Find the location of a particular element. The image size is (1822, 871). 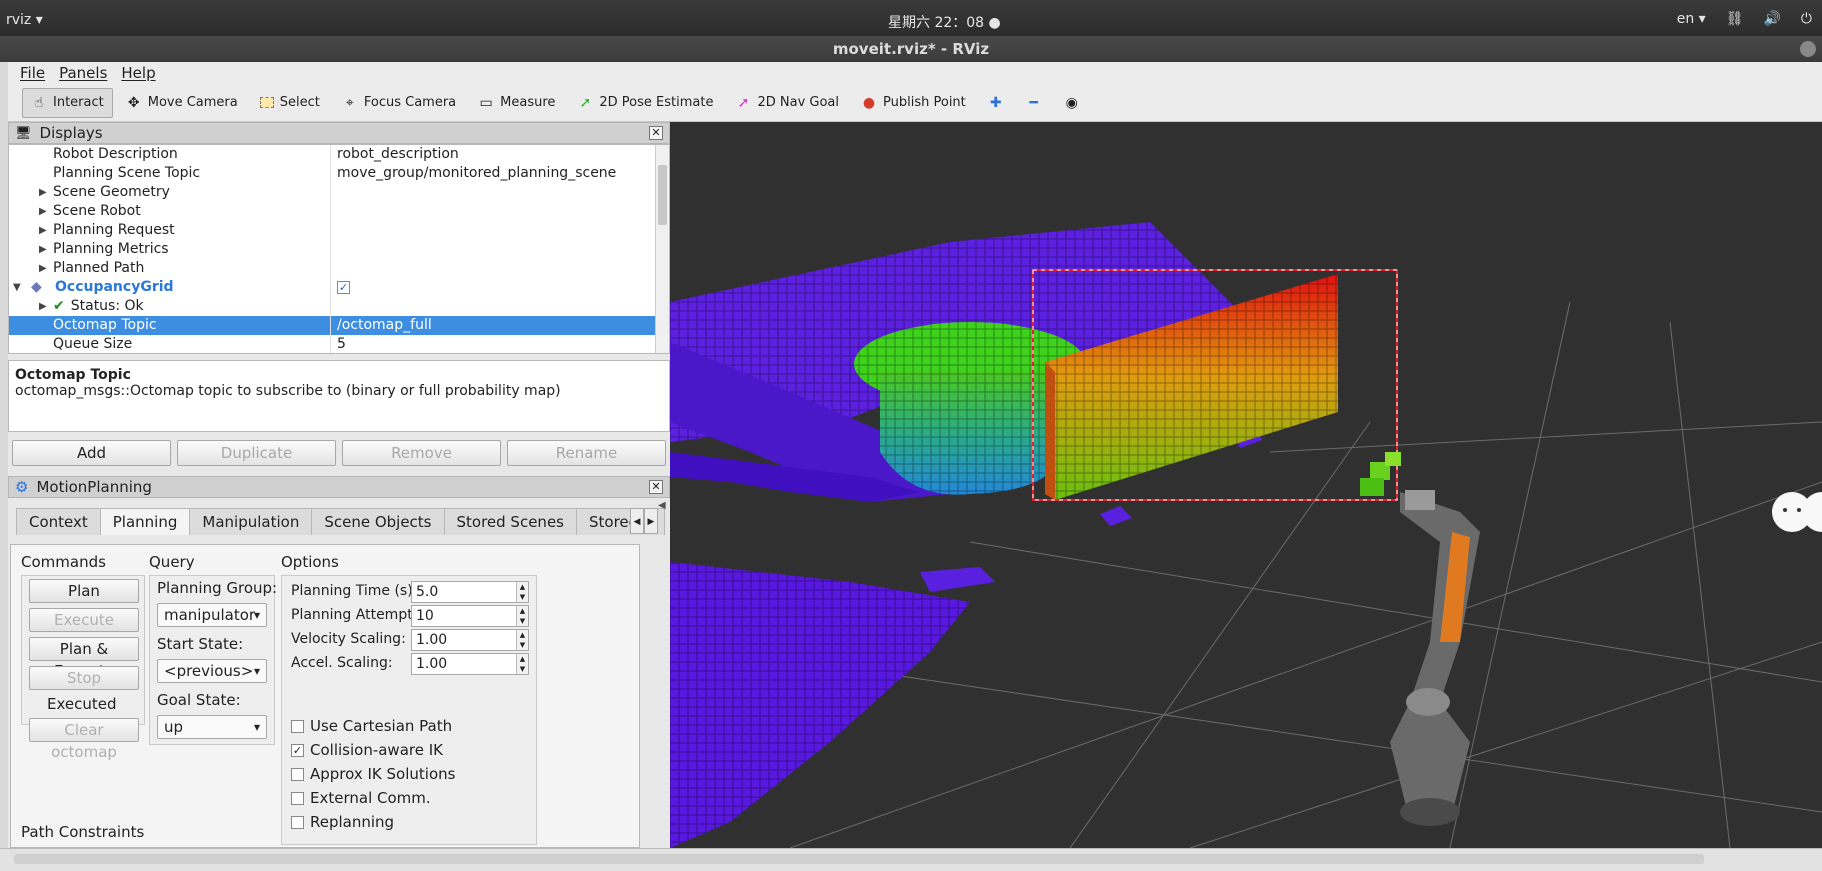

planning-time-spinbox: 5.0 ▲ ▼ is located at coordinates (470, 592).